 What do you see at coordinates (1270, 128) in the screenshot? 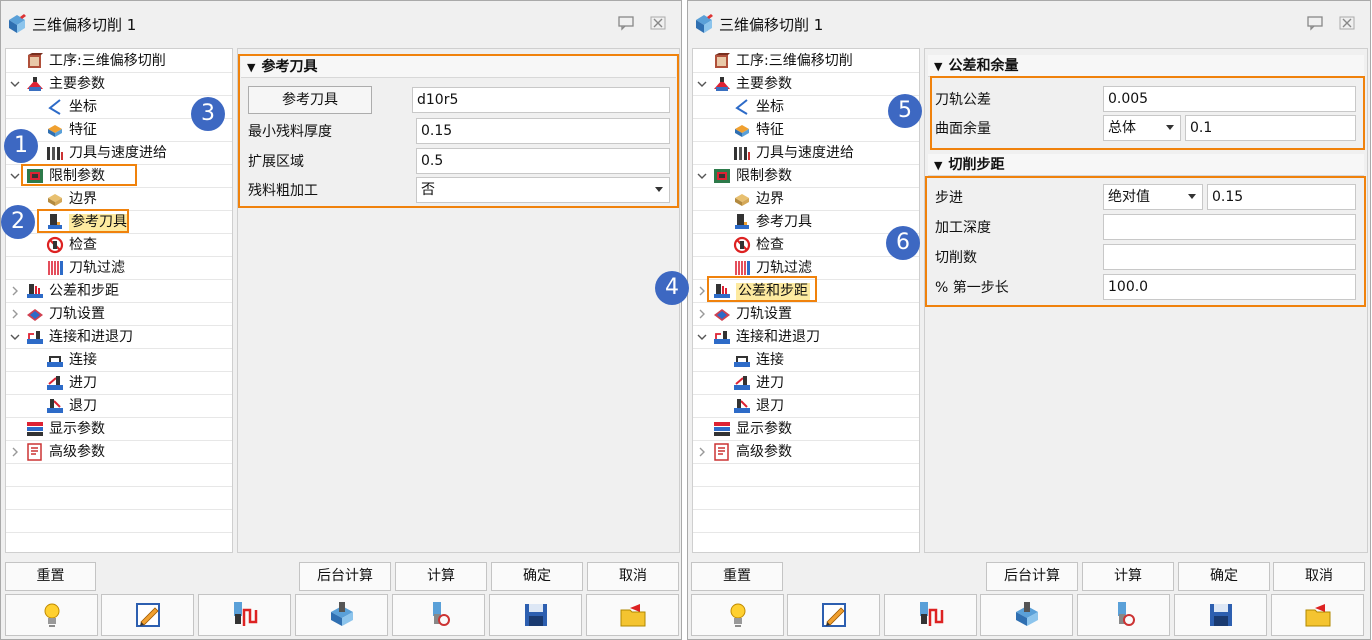
I see `surface-stock-field: 0.1` at bounding box center [1270, 128].